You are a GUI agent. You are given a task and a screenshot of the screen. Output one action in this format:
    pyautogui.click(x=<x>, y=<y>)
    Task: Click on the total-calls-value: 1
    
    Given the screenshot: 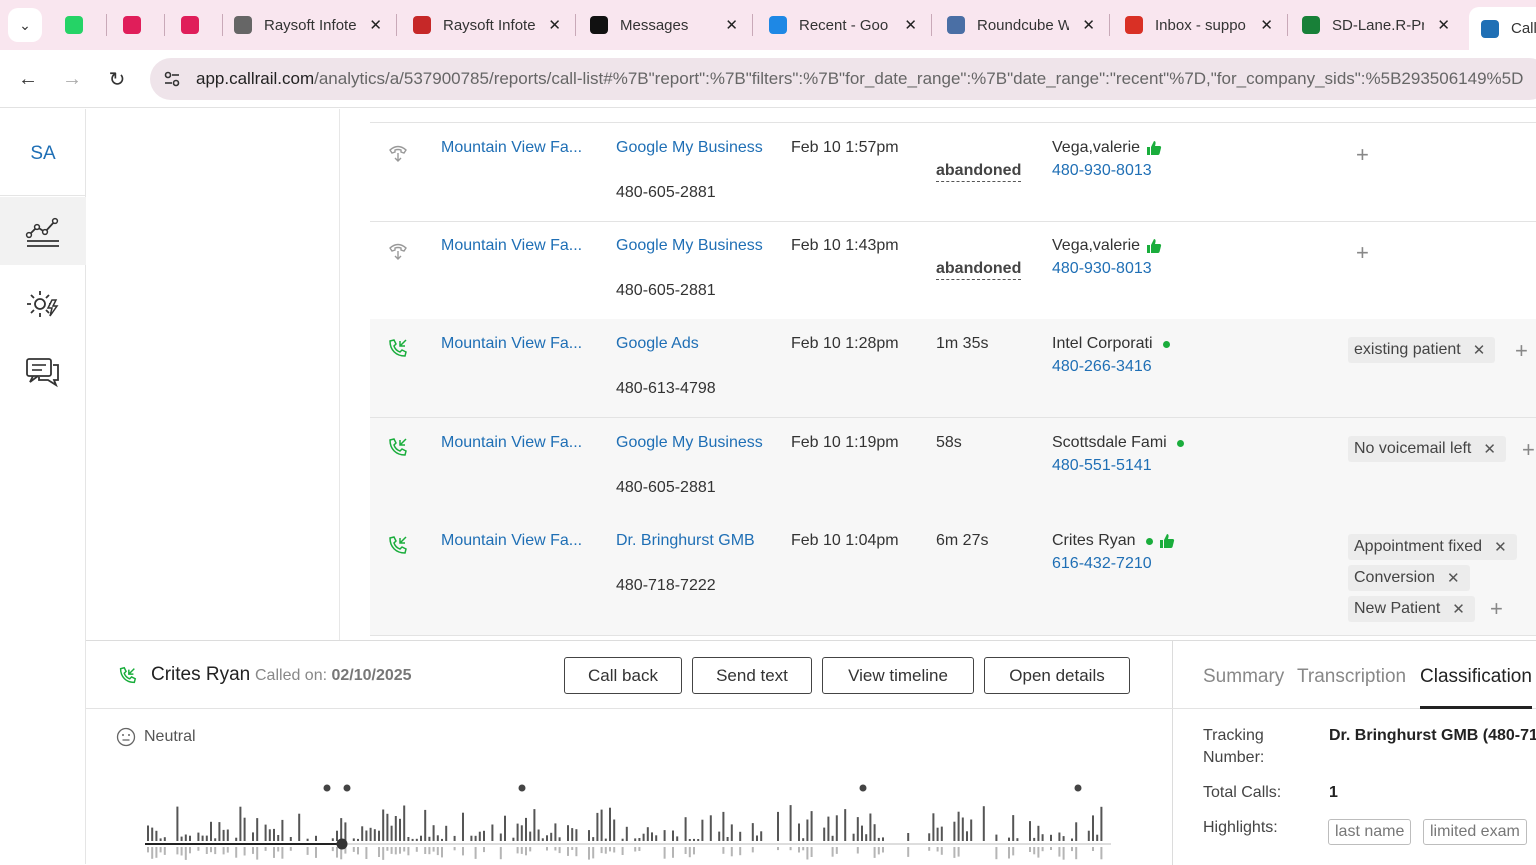 What is the action you would take?
    pyautogui.click(x=1333, y=792)
    